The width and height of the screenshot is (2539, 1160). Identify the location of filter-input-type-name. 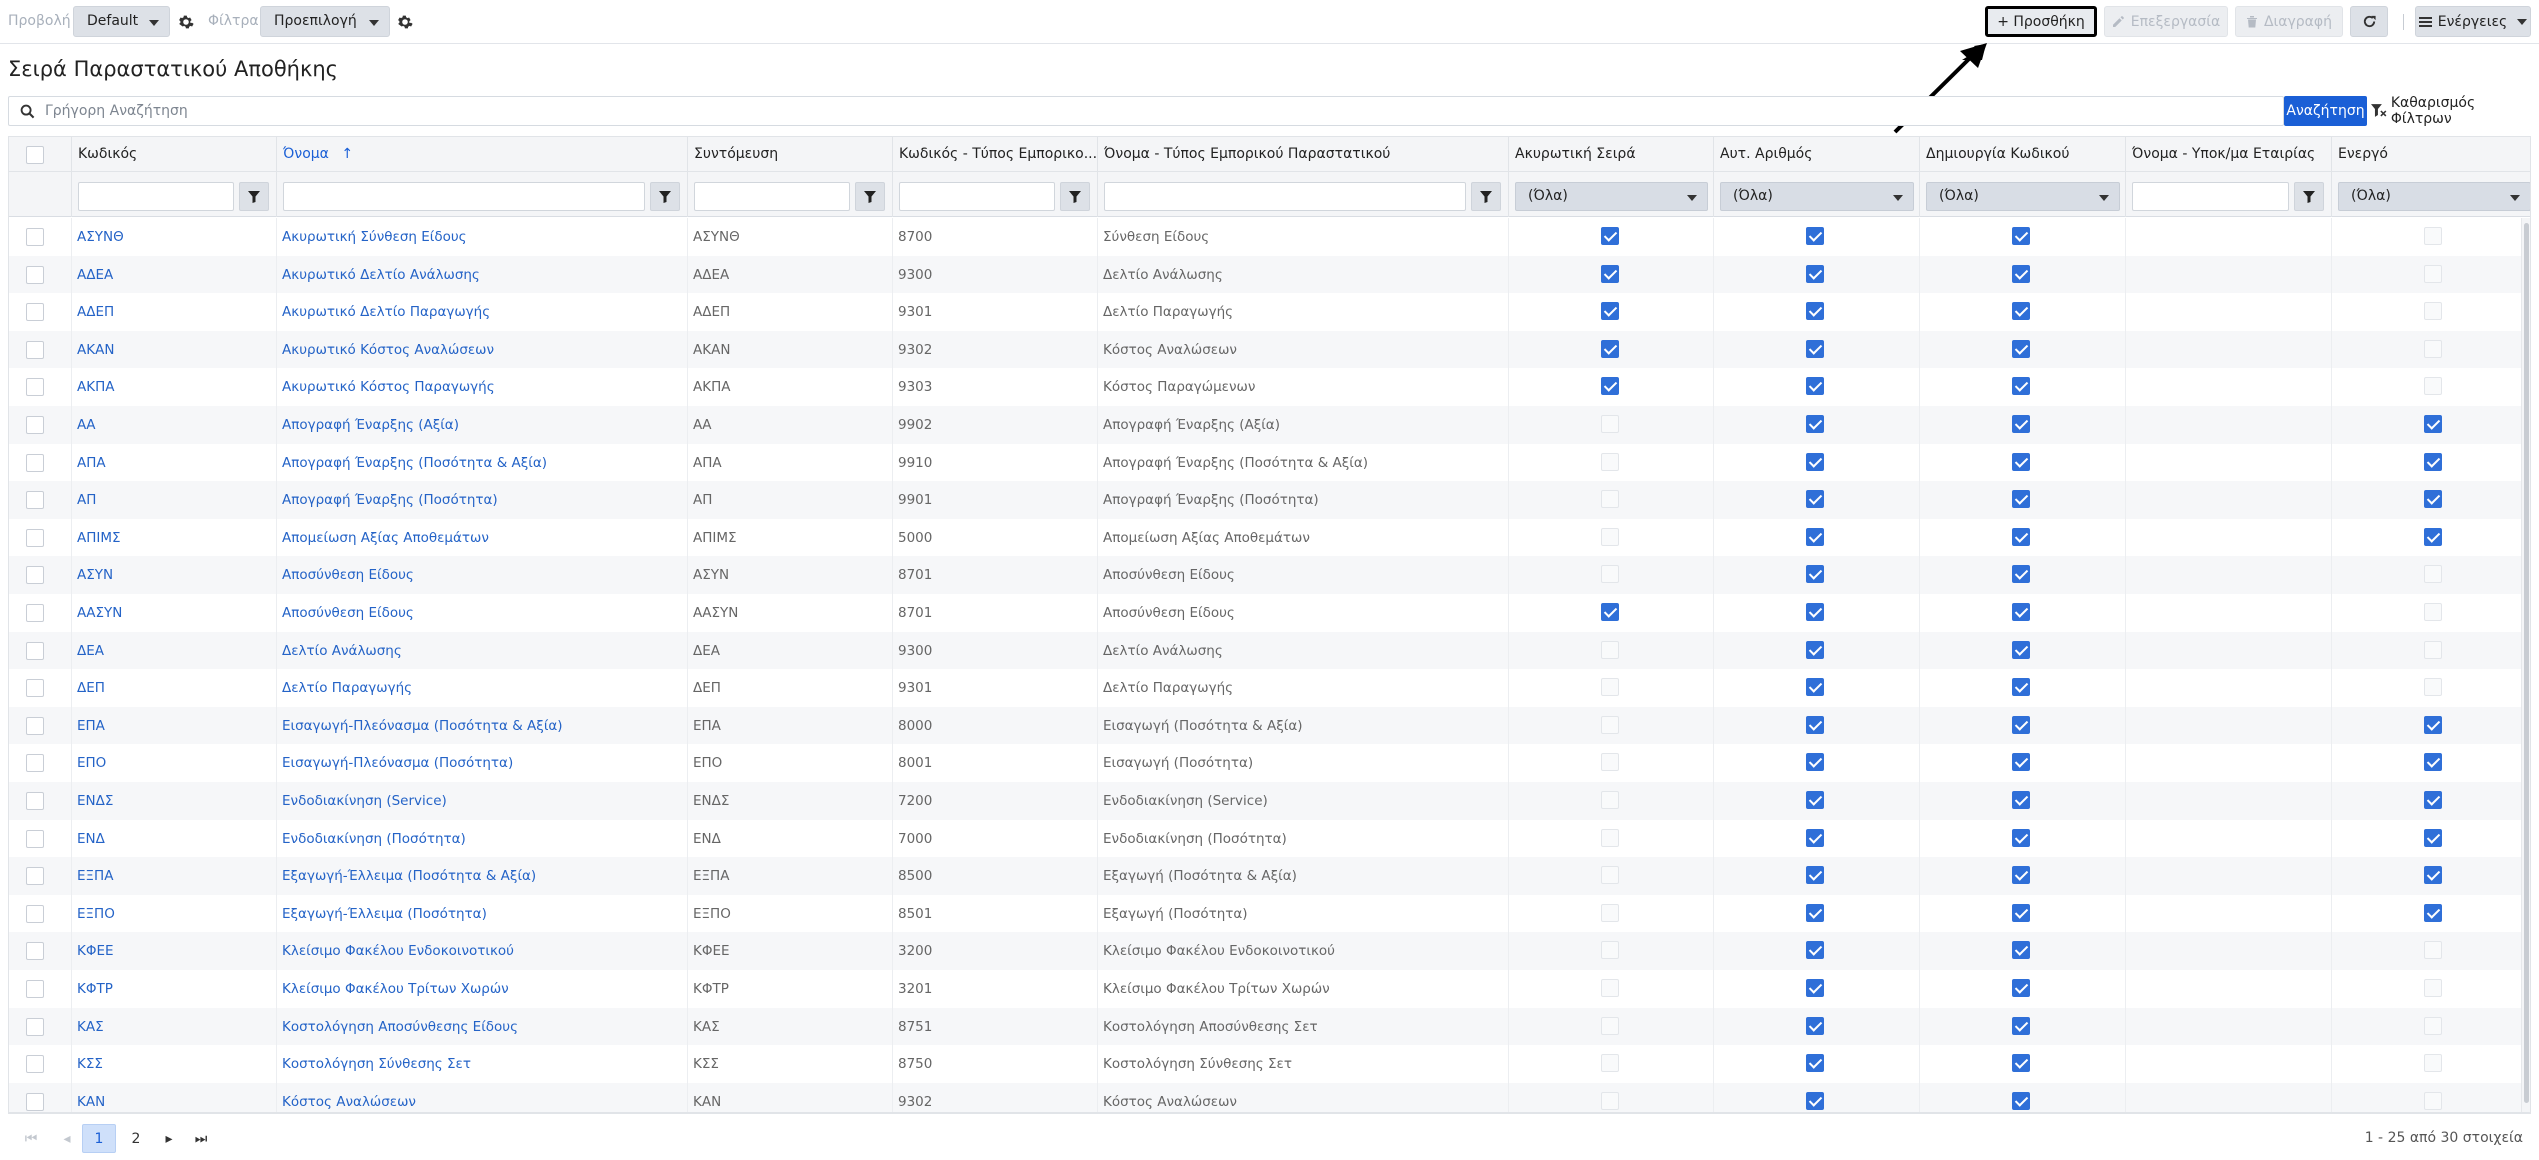
(1285, 196).